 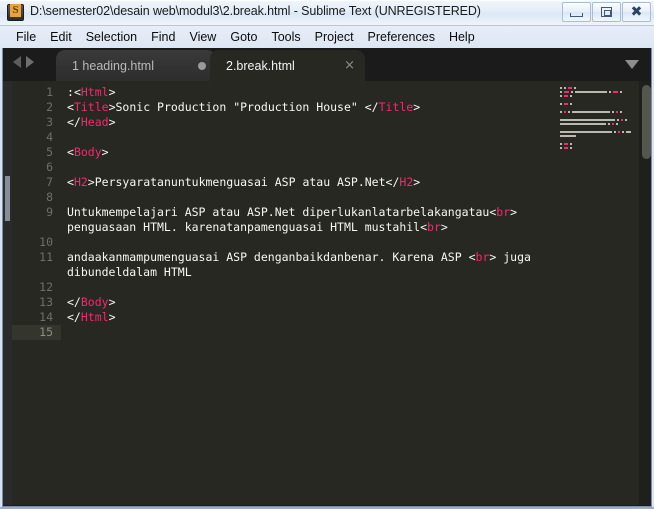 What do you see at coordinates (80, 182) in the screenshot?
I see `html-tag-name: H2` at bounding box center [80, 182].